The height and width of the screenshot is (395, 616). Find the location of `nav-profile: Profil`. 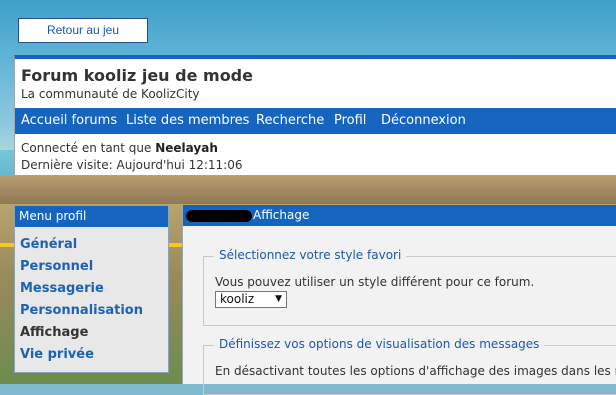

nav-profile: Profil is located at coordinates (350, 120).